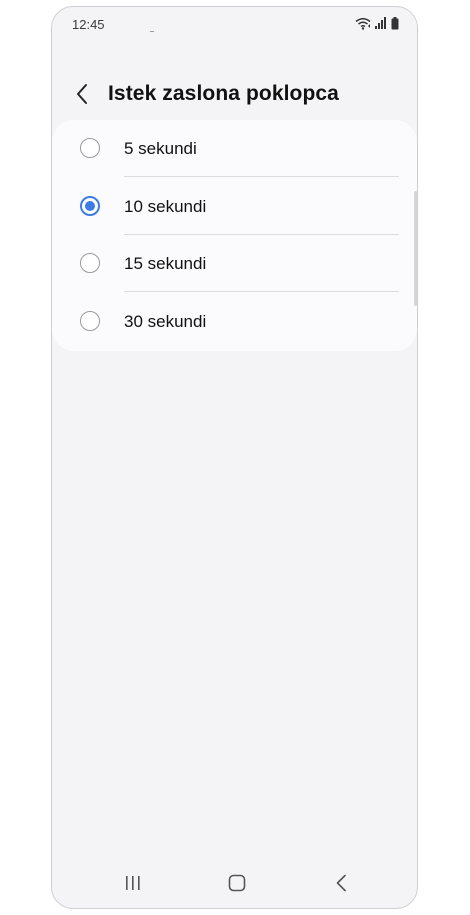 This screenshot has height=915, width=470. What do you see at coordinates (415, 248) in the screenshot?
I see `scrollbar` at bounding box center [415, 248].